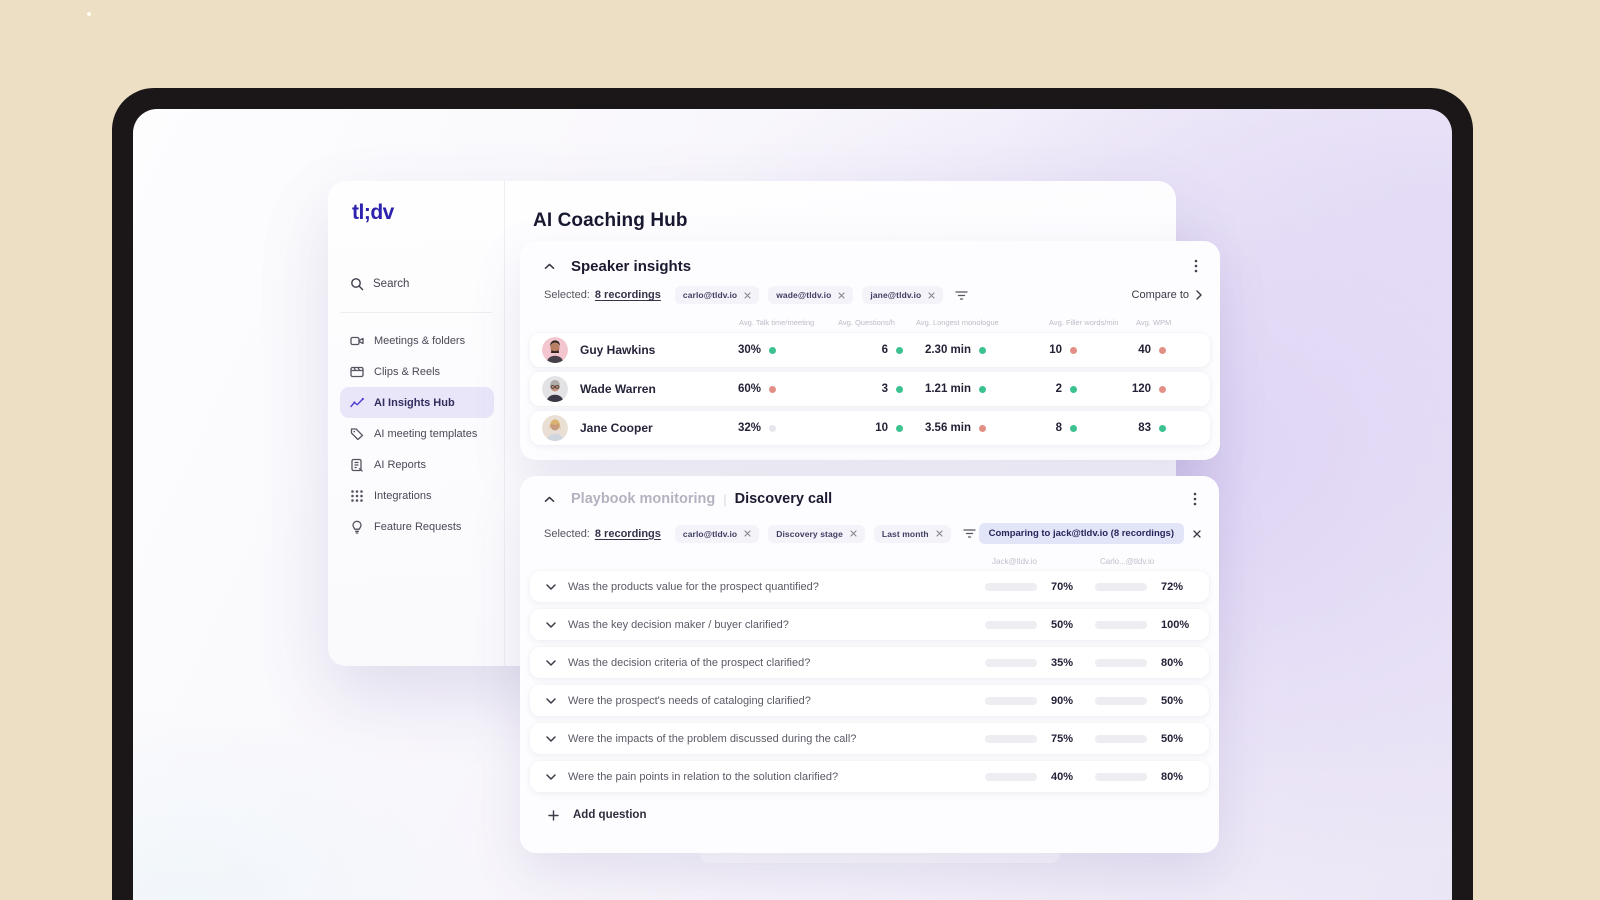 The height and width of the screenshot is (900, 1600). What do you see at coordinates (816, 533) in the screenshot?
I see `chip-discovery-stage: Discovery stage` at bounding box center [816, 533].